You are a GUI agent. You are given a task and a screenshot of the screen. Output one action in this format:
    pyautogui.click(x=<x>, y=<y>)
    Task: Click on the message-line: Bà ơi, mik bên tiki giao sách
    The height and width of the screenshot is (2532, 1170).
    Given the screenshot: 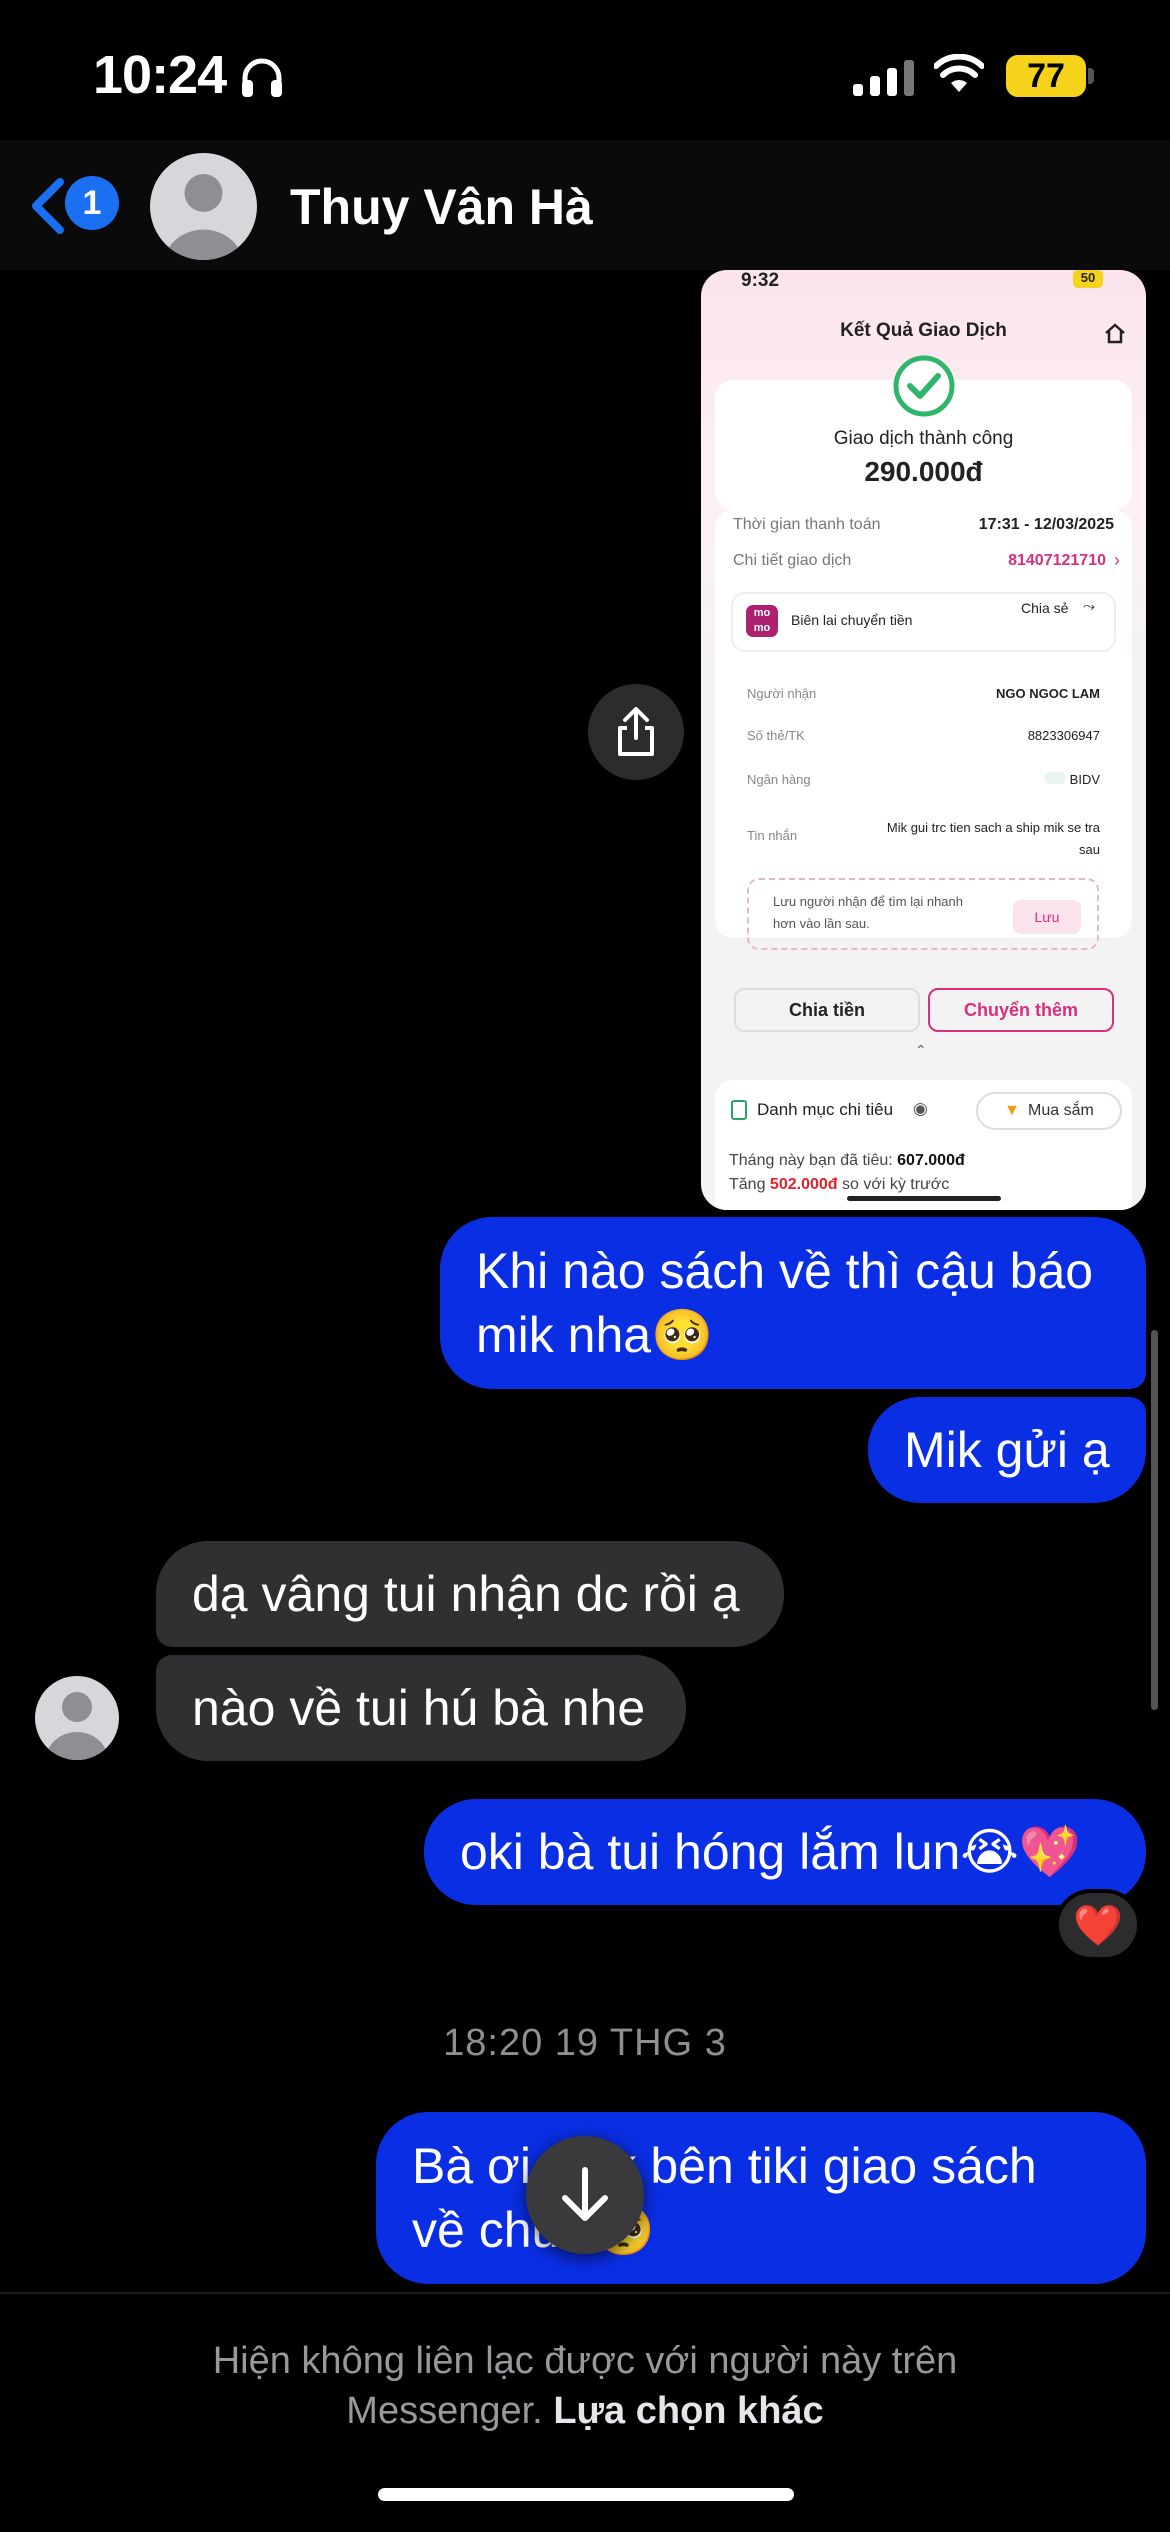 What is the action you would take?
    pyautogui.click(x=724, y=2166)
    